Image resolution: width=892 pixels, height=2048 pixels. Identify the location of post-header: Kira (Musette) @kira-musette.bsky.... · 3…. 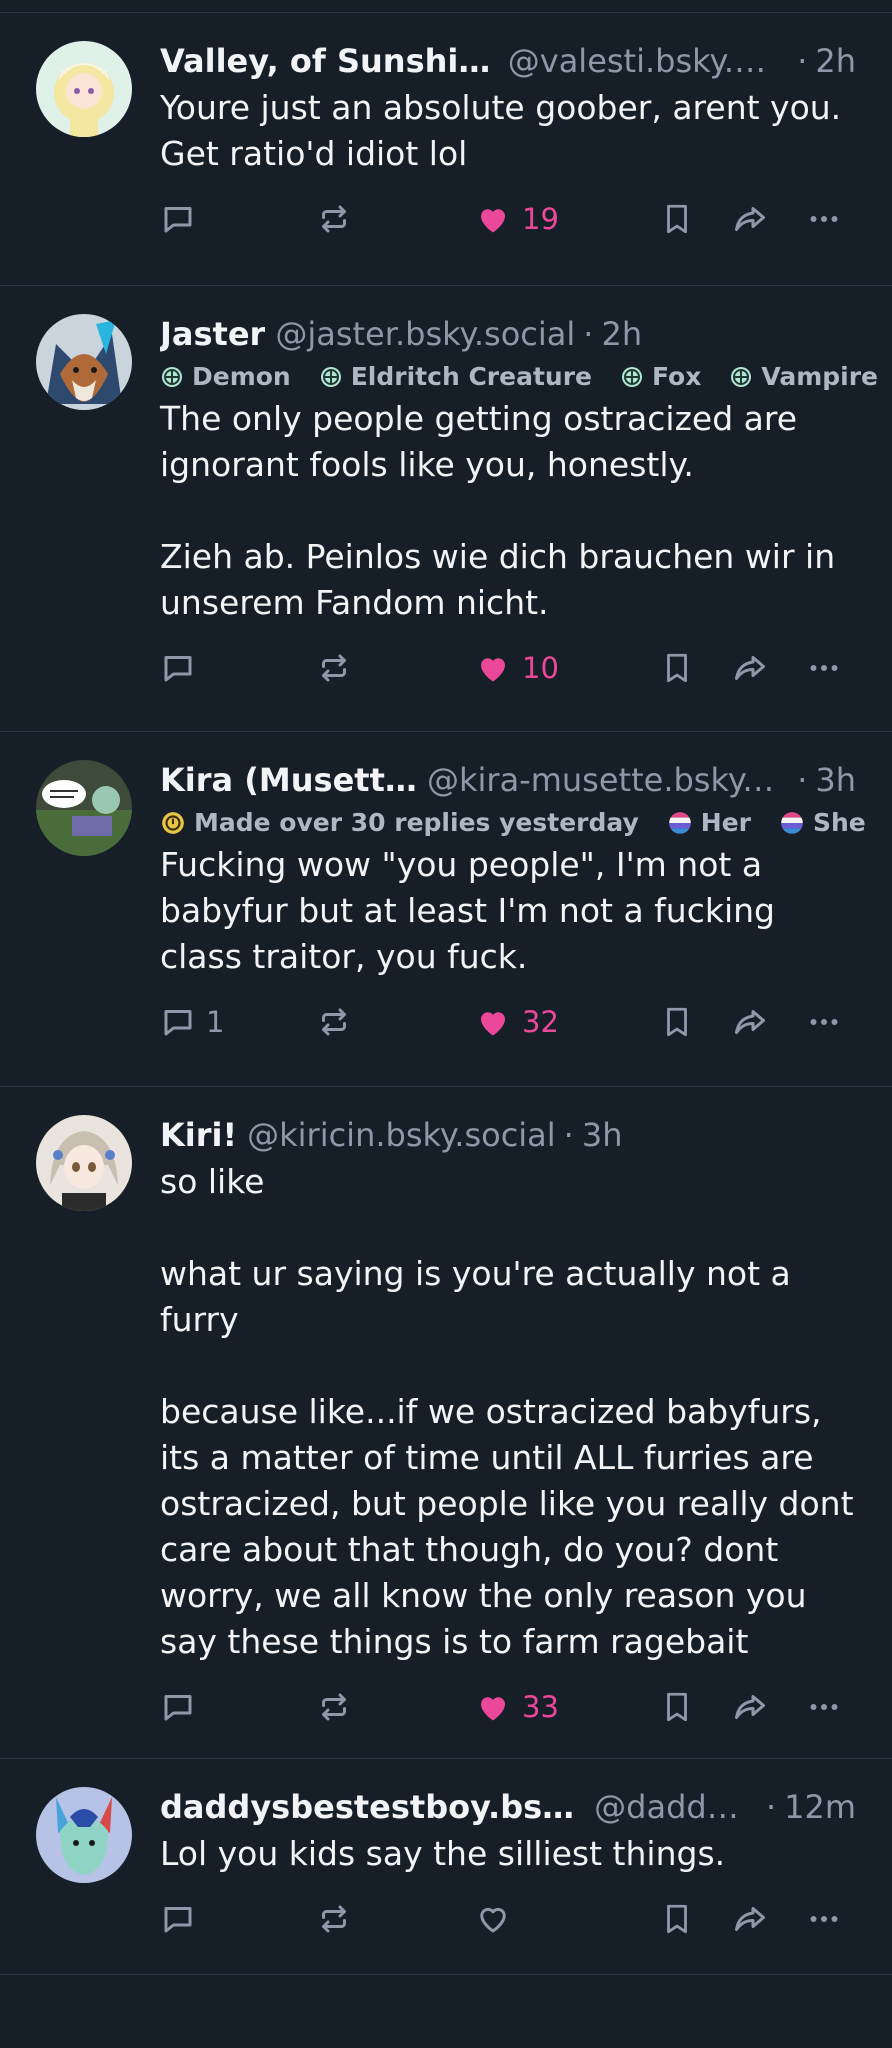
(508, 780).